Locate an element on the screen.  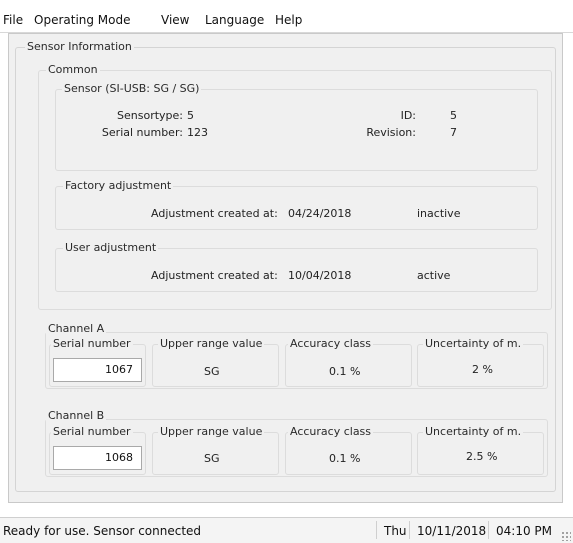
menu-help: Help is located at coordinates (288, 20).